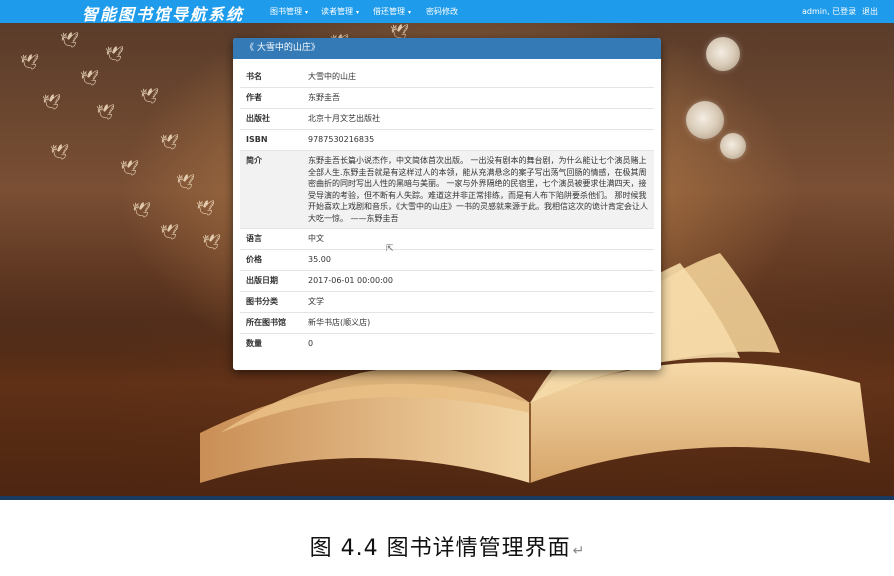  I want to click on nav-reader-management: 读者管理 ▾, so click(340, 11).